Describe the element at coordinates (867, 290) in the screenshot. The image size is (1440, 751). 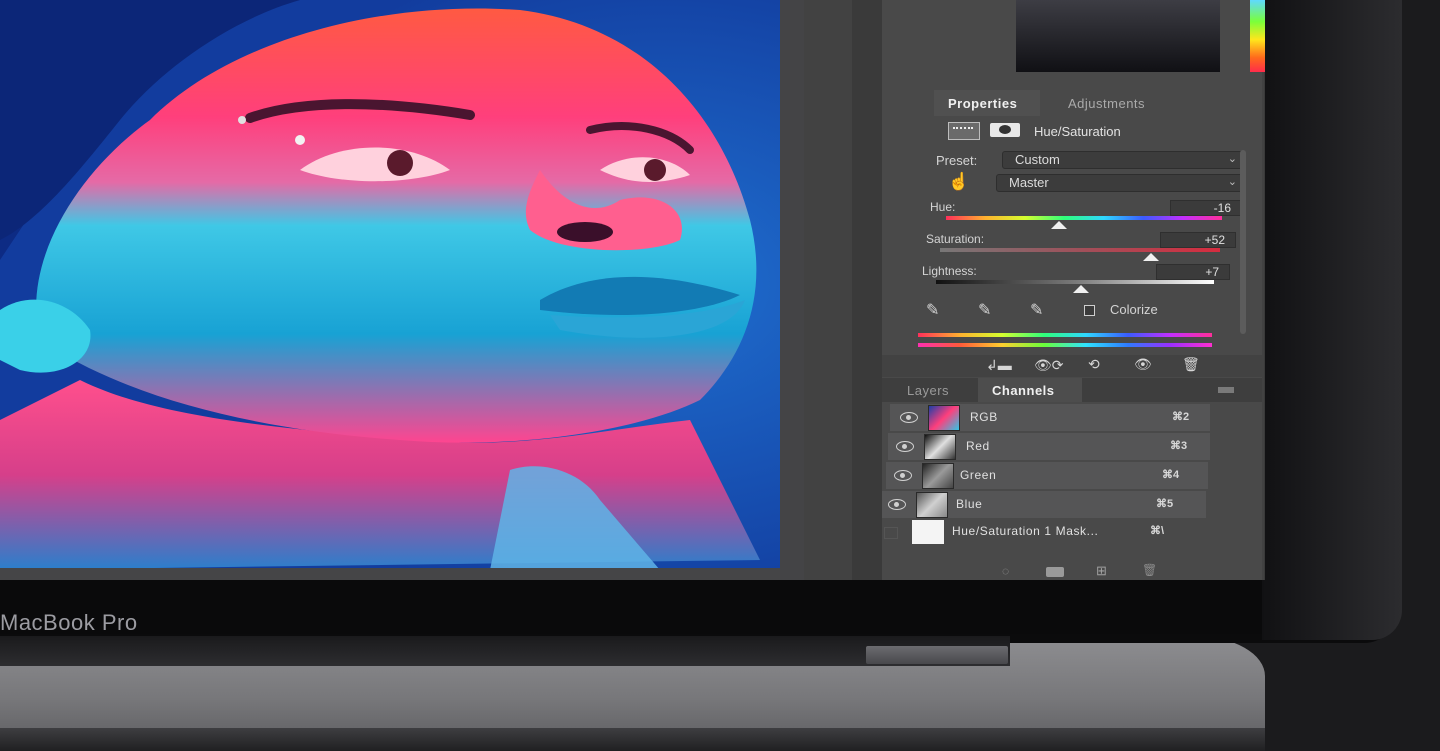
I see `panel-toolbar-strip` at that location.